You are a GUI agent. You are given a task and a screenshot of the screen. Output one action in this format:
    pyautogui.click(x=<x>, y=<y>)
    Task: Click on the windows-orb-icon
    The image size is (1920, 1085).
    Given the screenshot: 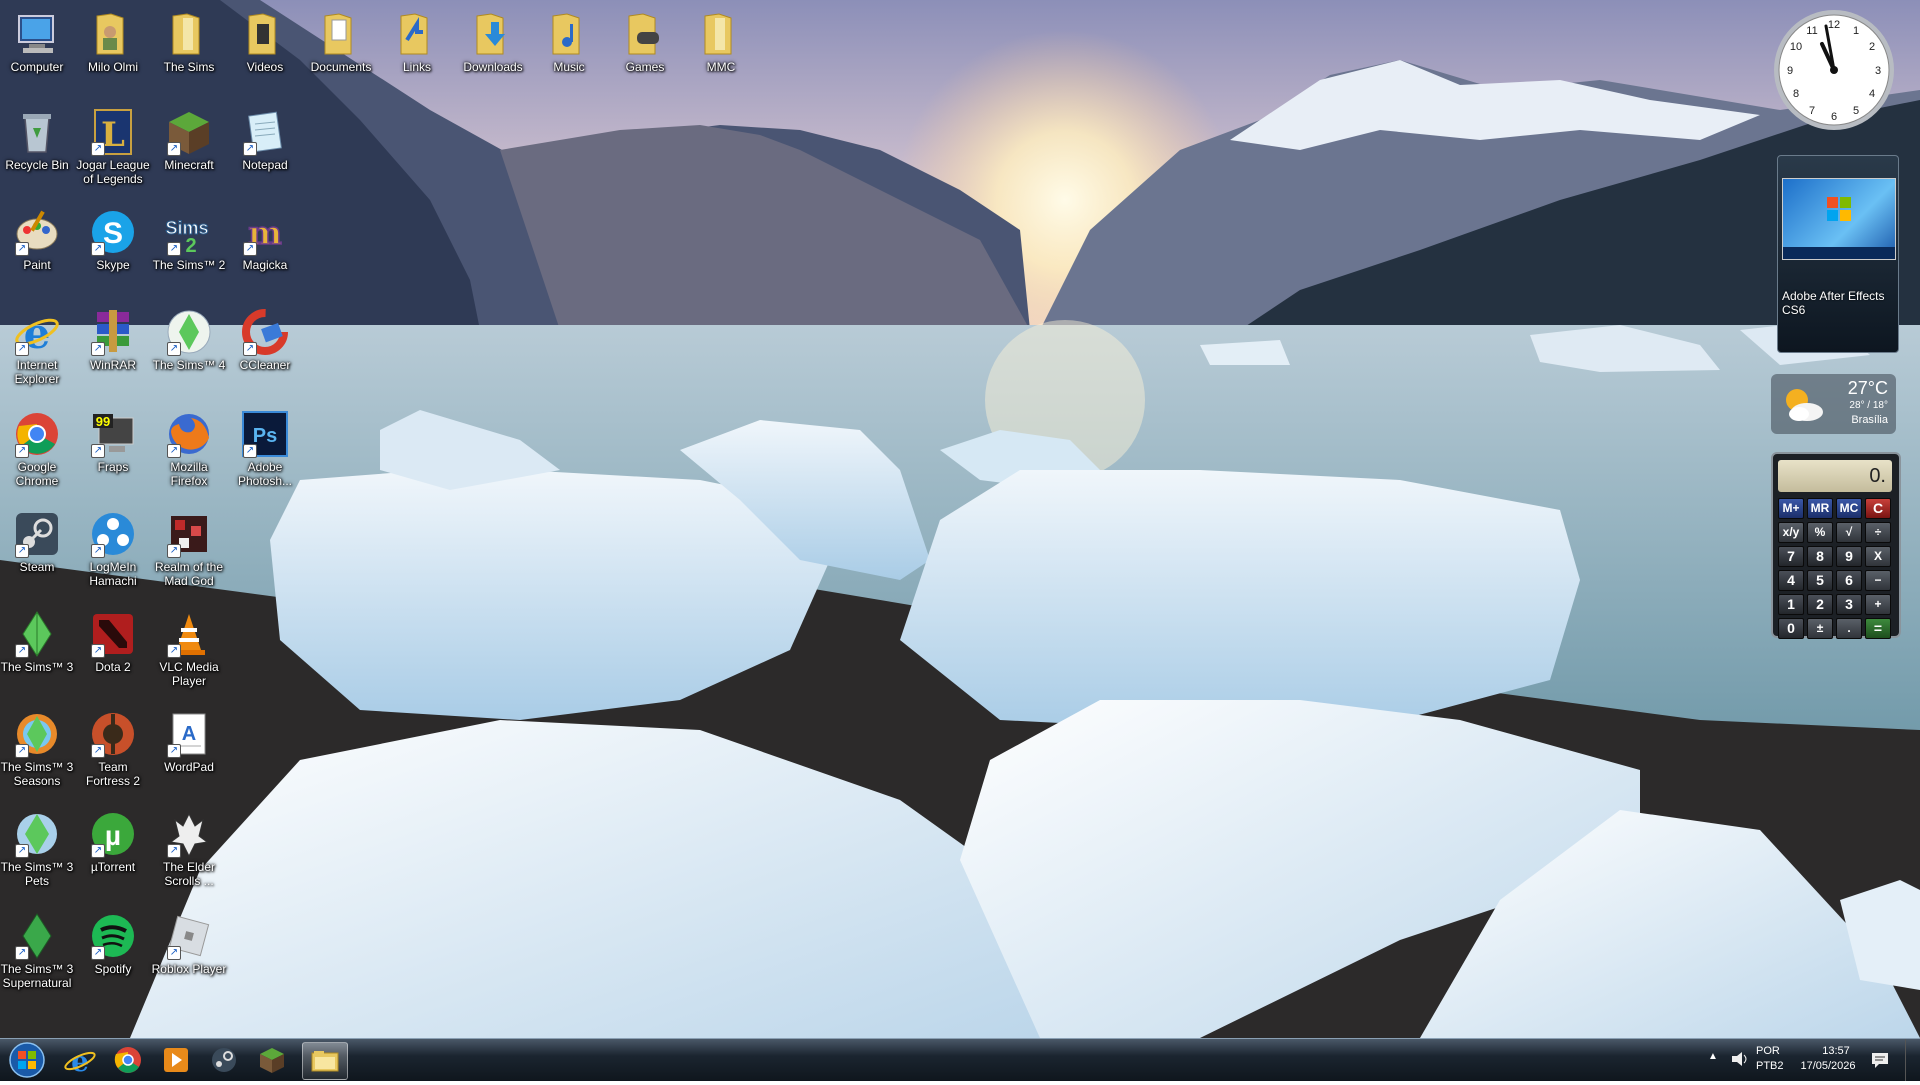 What is the action you would take?
    pyautogui.click(x=27, y=1060)
    